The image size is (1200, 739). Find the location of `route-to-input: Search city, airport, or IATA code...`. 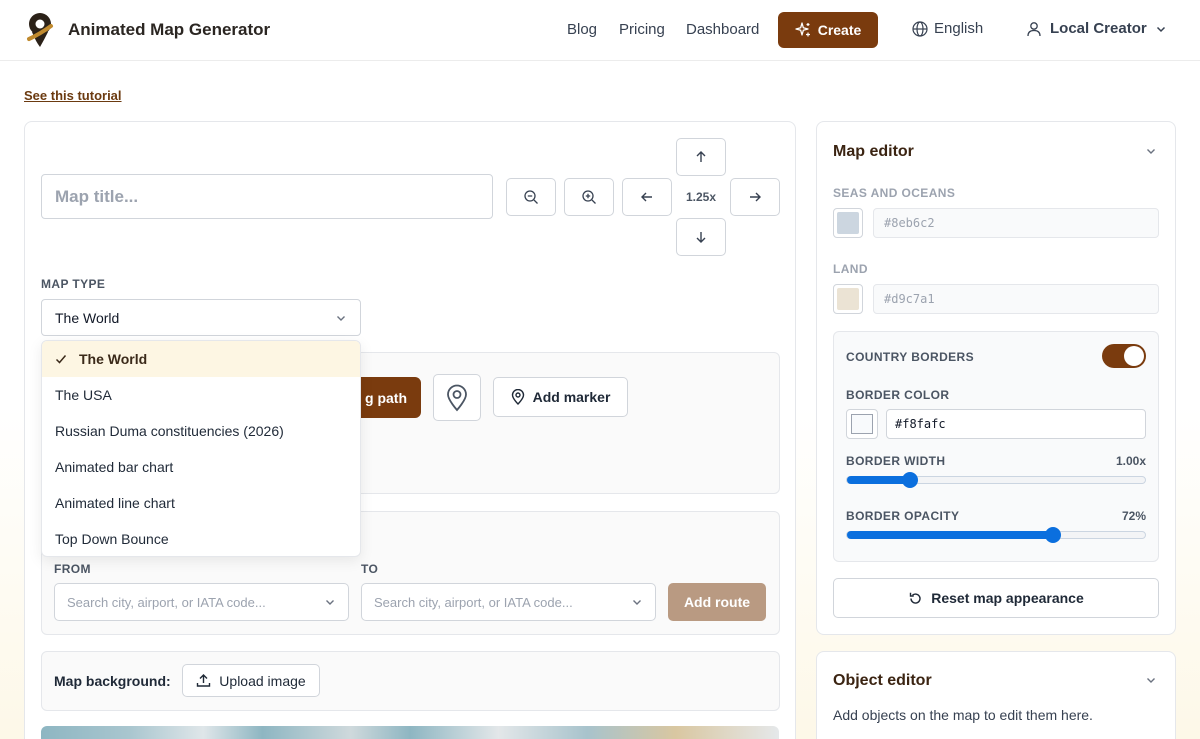

route-to-input: Search city, airport, or IATA code... is located at coordinates (508, 602).